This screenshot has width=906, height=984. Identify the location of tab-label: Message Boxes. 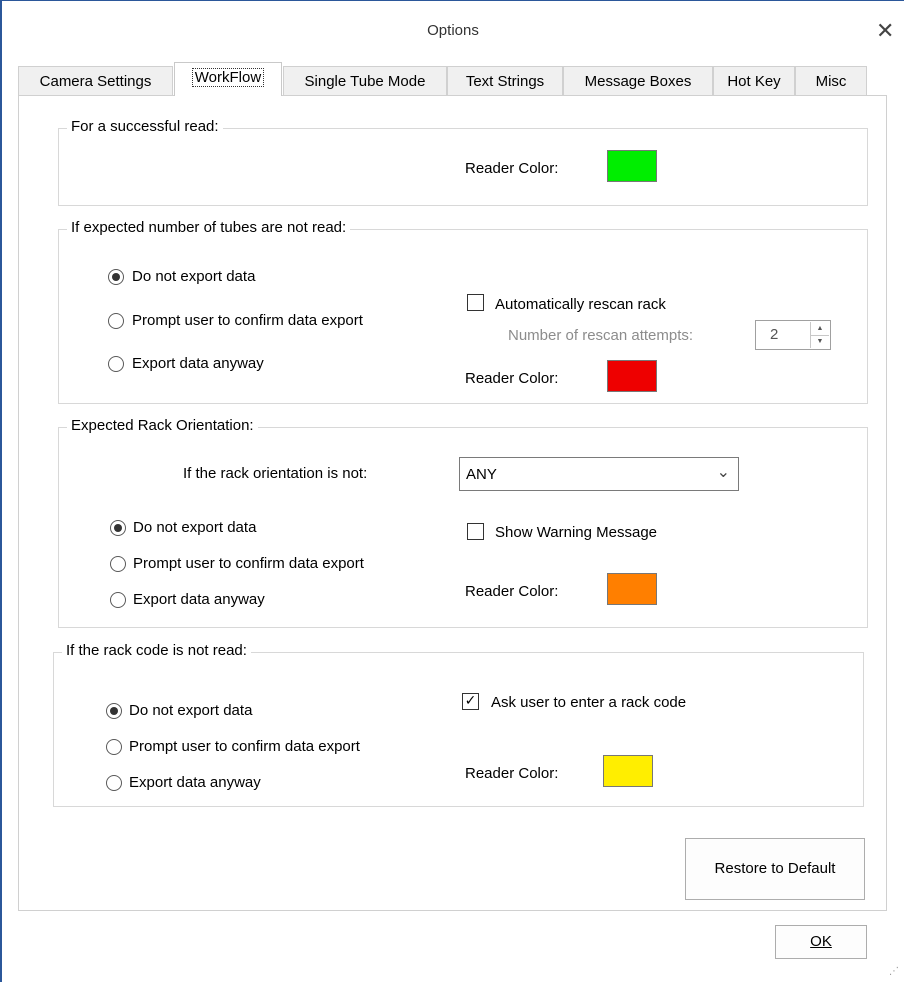
(638, 81).